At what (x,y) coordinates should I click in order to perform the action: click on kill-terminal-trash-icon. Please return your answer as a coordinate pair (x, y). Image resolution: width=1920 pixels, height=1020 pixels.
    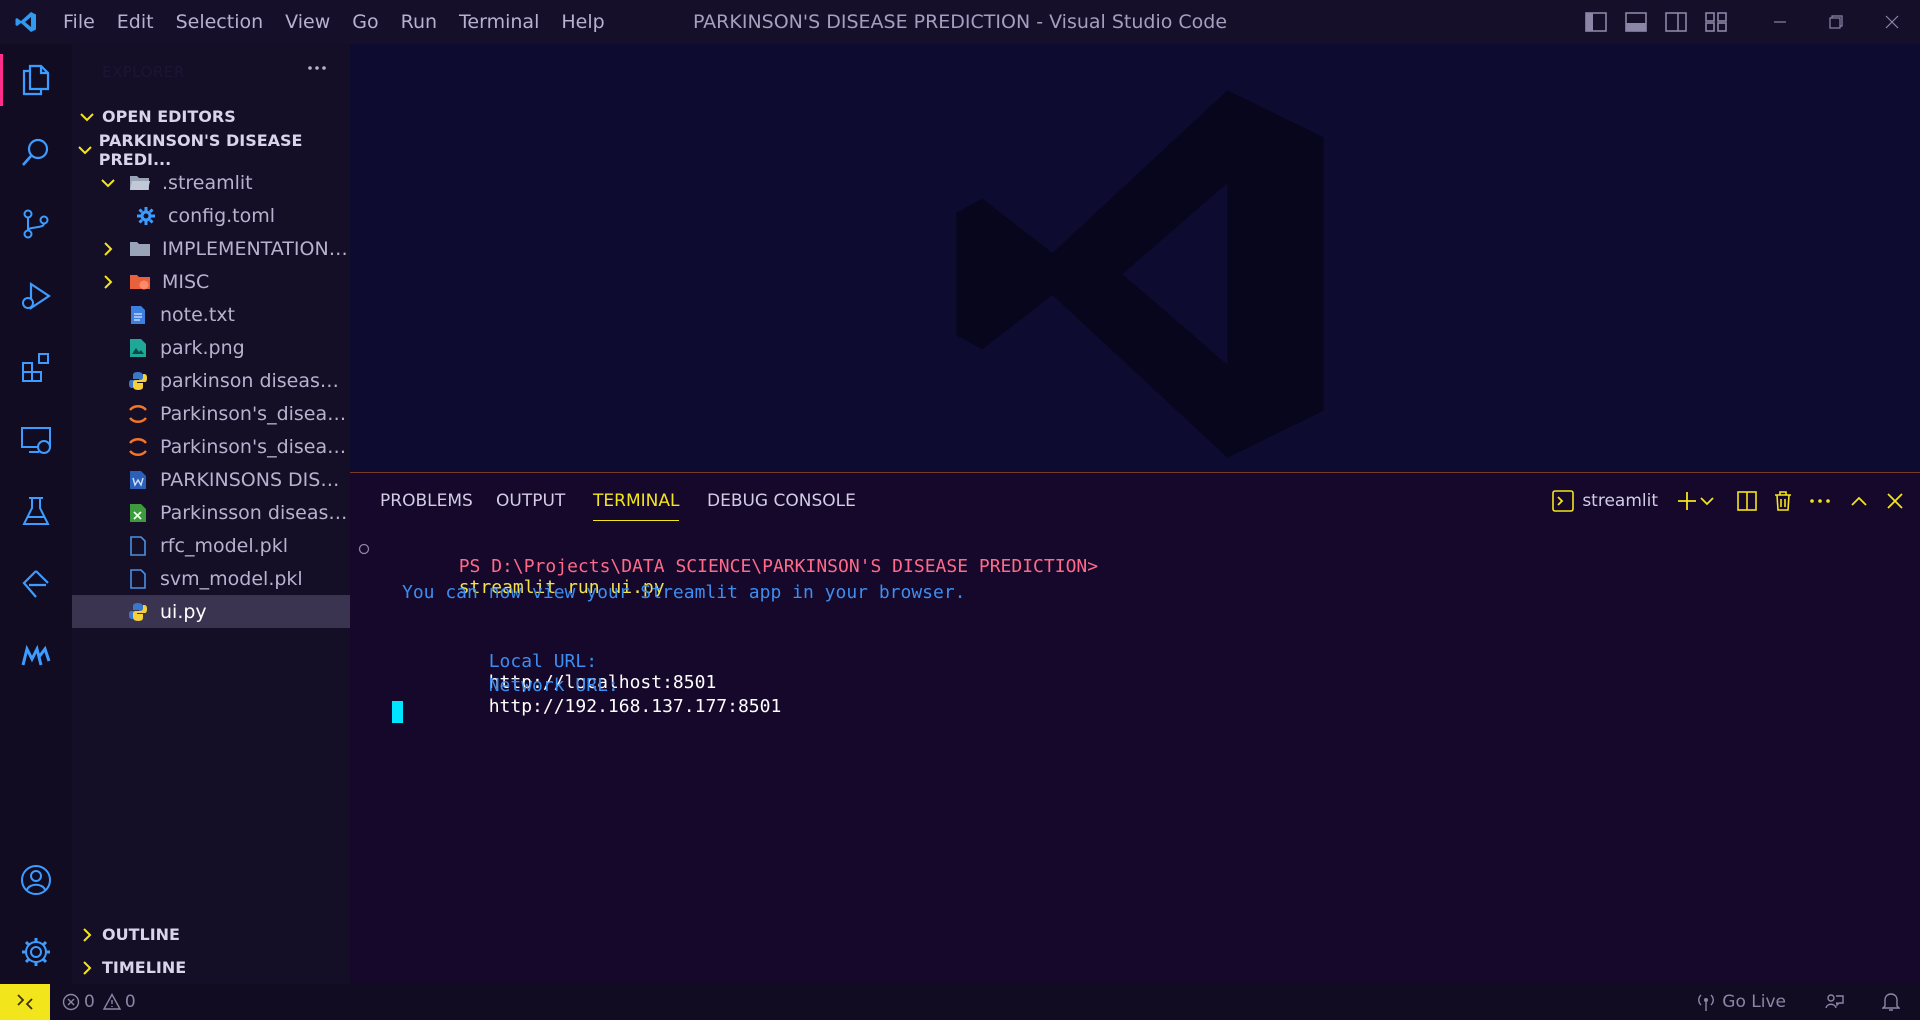
    Looking at the image, I should click on (1783, 501).